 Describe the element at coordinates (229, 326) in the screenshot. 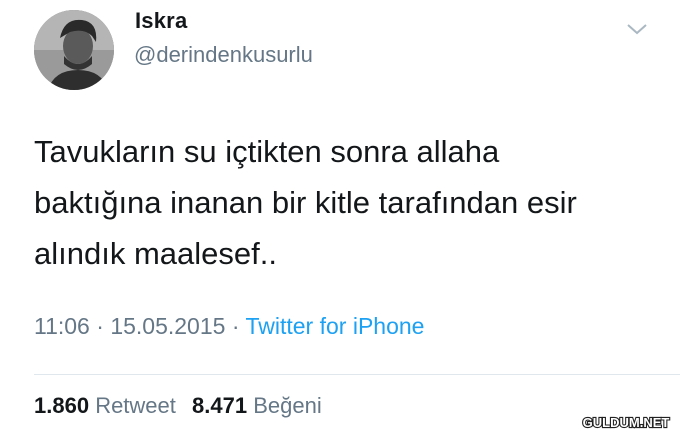

I see `tweet-meta: 11:06 · 15.05.2015 · Twitter for iPhone` at that location.